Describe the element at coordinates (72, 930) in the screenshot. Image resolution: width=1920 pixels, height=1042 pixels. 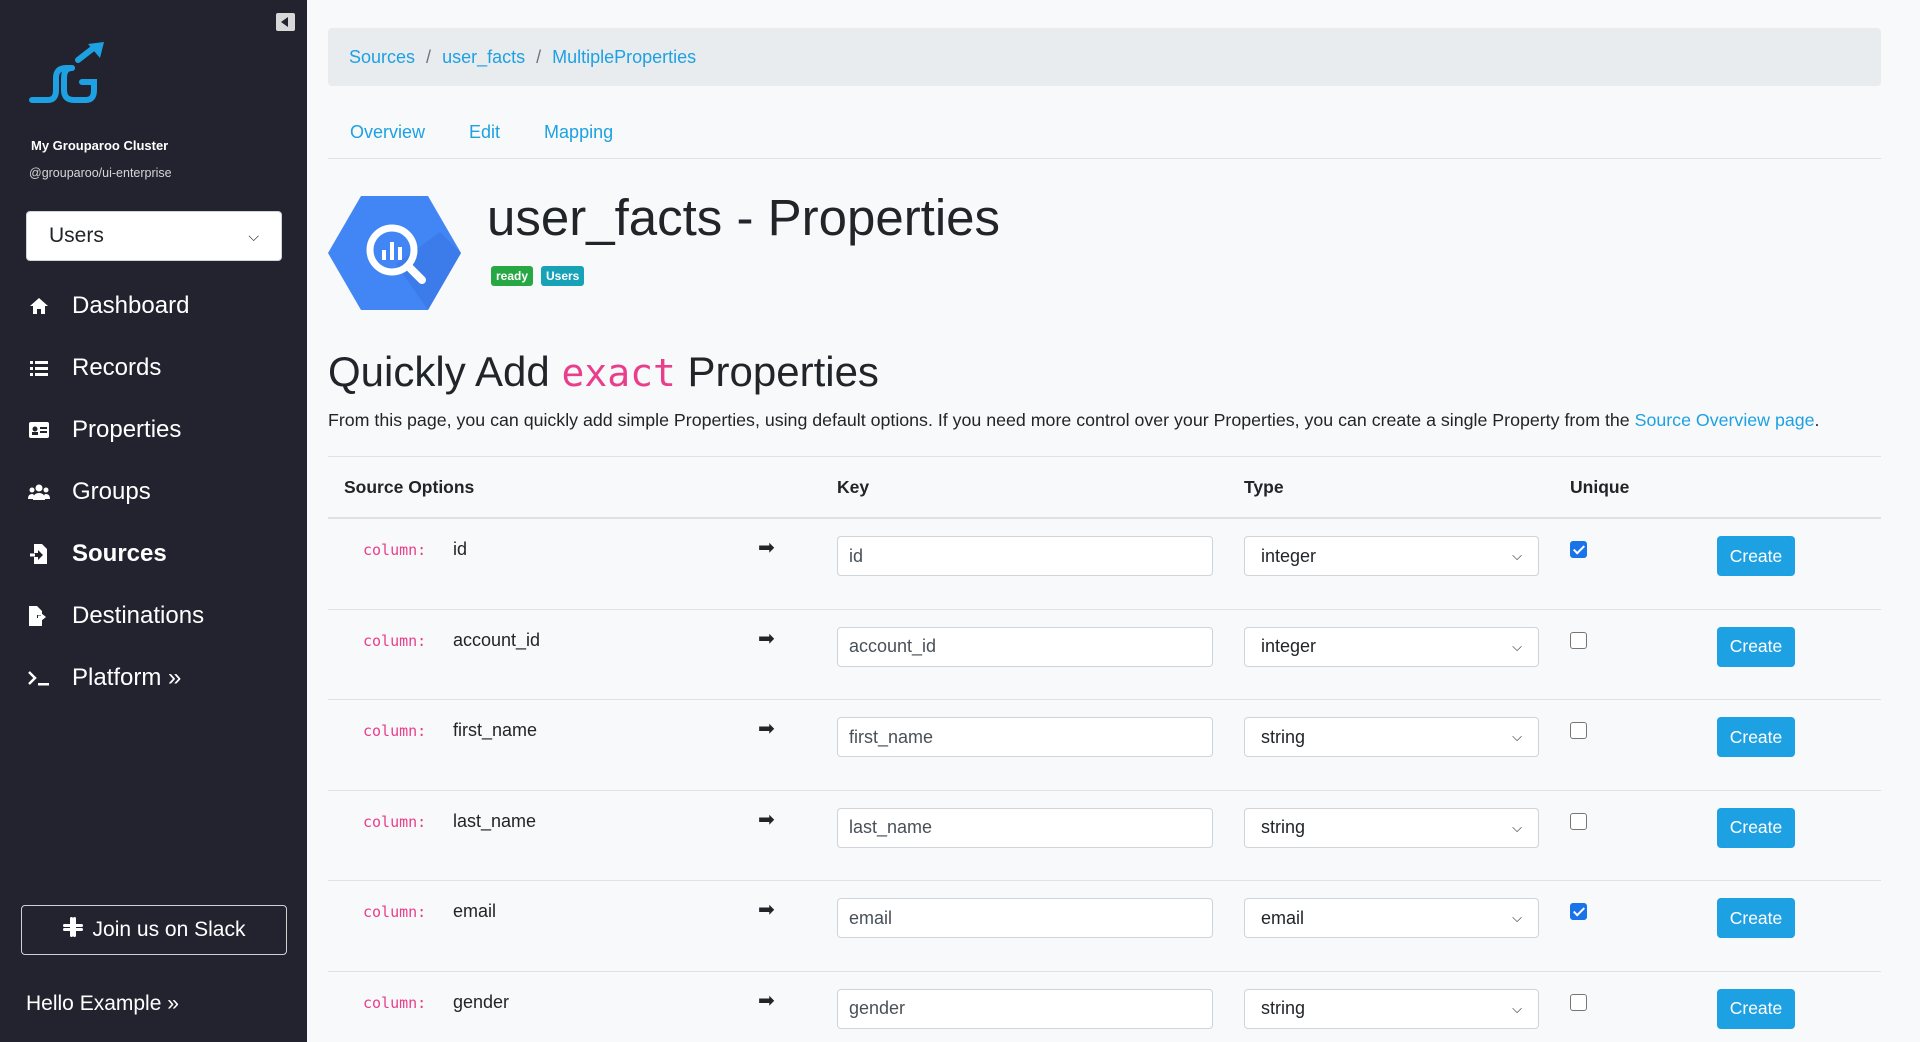
I see `slack-icon` at that location.